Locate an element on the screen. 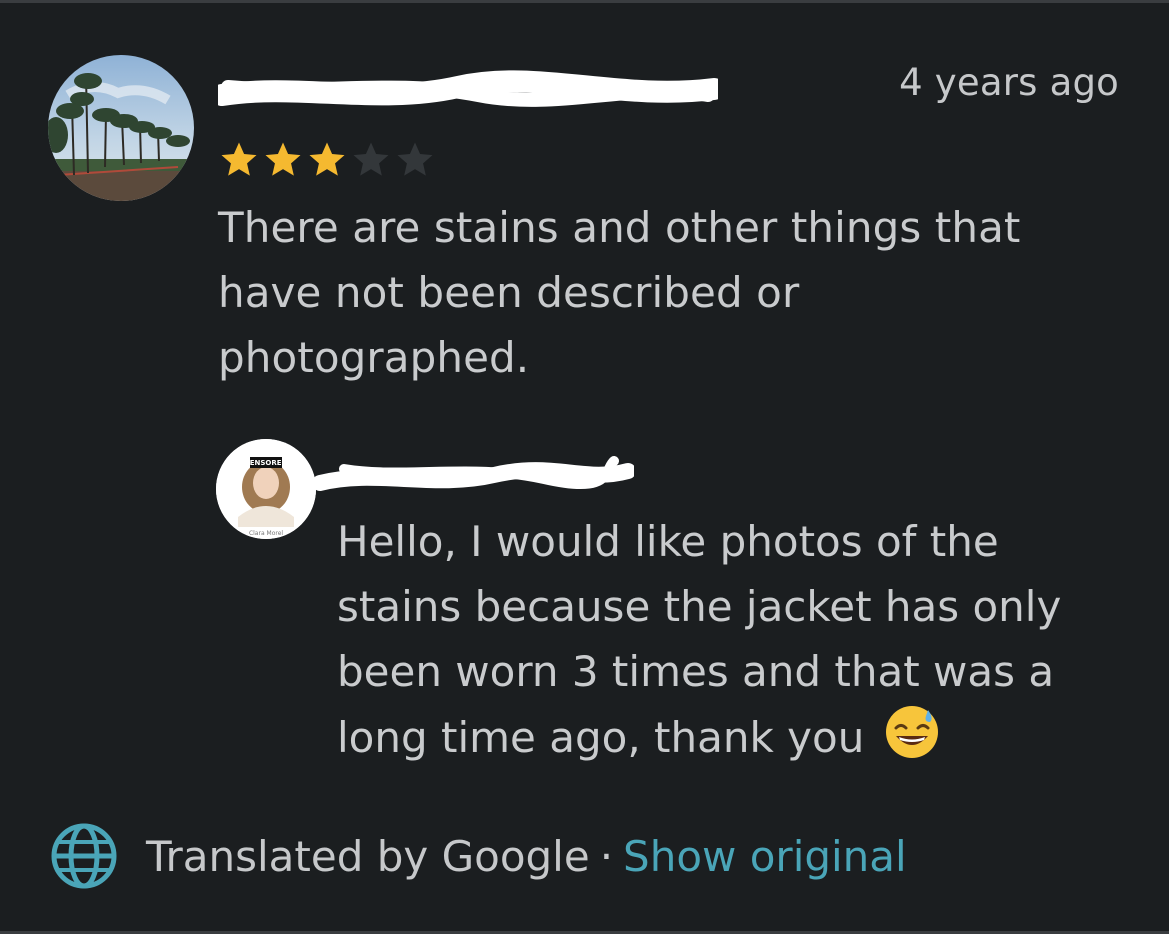  star-rating is located at coordinates (327, 160).